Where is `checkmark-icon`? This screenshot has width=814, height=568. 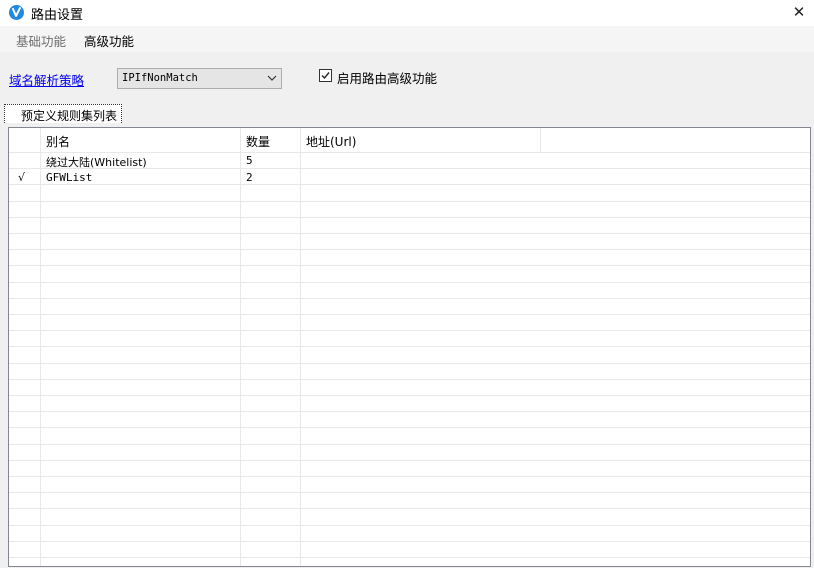 checkmark-icon is located at coordinates (325, 76).